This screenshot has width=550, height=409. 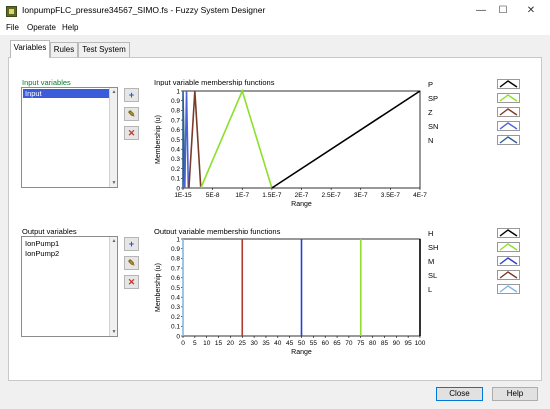 I want to click on list-item: Input, so click(x=66, y=93).